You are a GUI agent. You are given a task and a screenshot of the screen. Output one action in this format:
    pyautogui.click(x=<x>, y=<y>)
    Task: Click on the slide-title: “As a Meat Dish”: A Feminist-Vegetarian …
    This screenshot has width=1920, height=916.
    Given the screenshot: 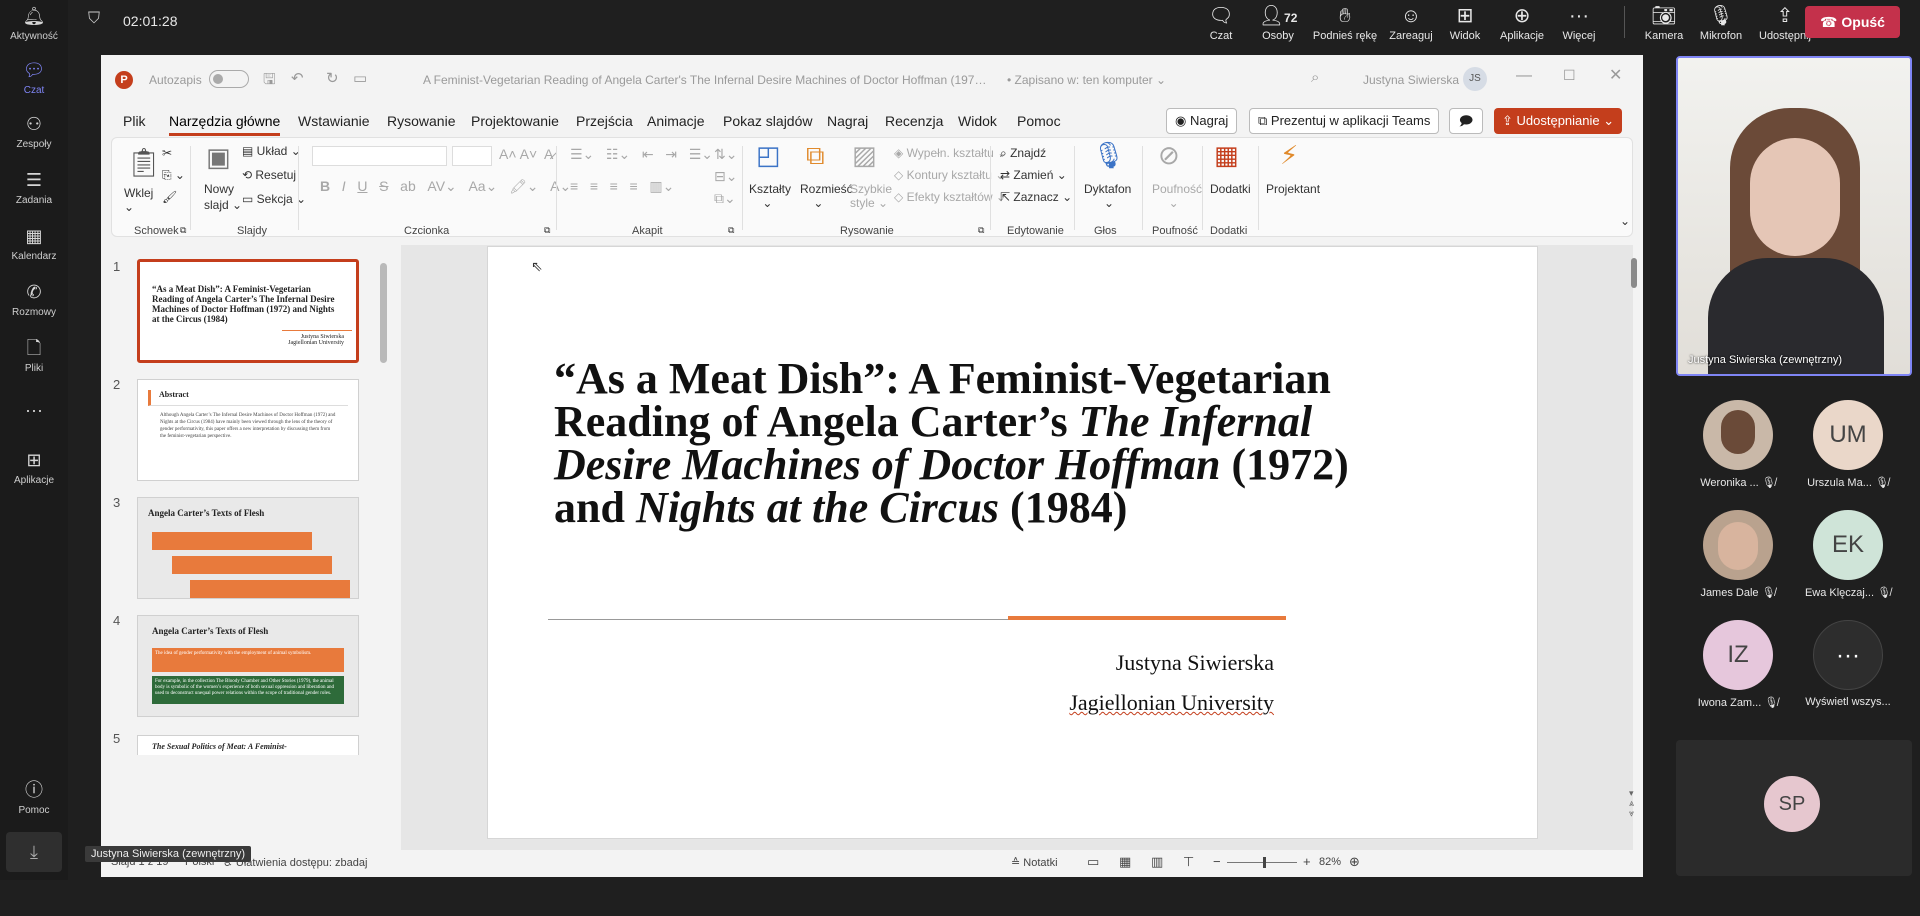 What is the action you would take?
    pyautogui.click(x=1034, y=443)
    